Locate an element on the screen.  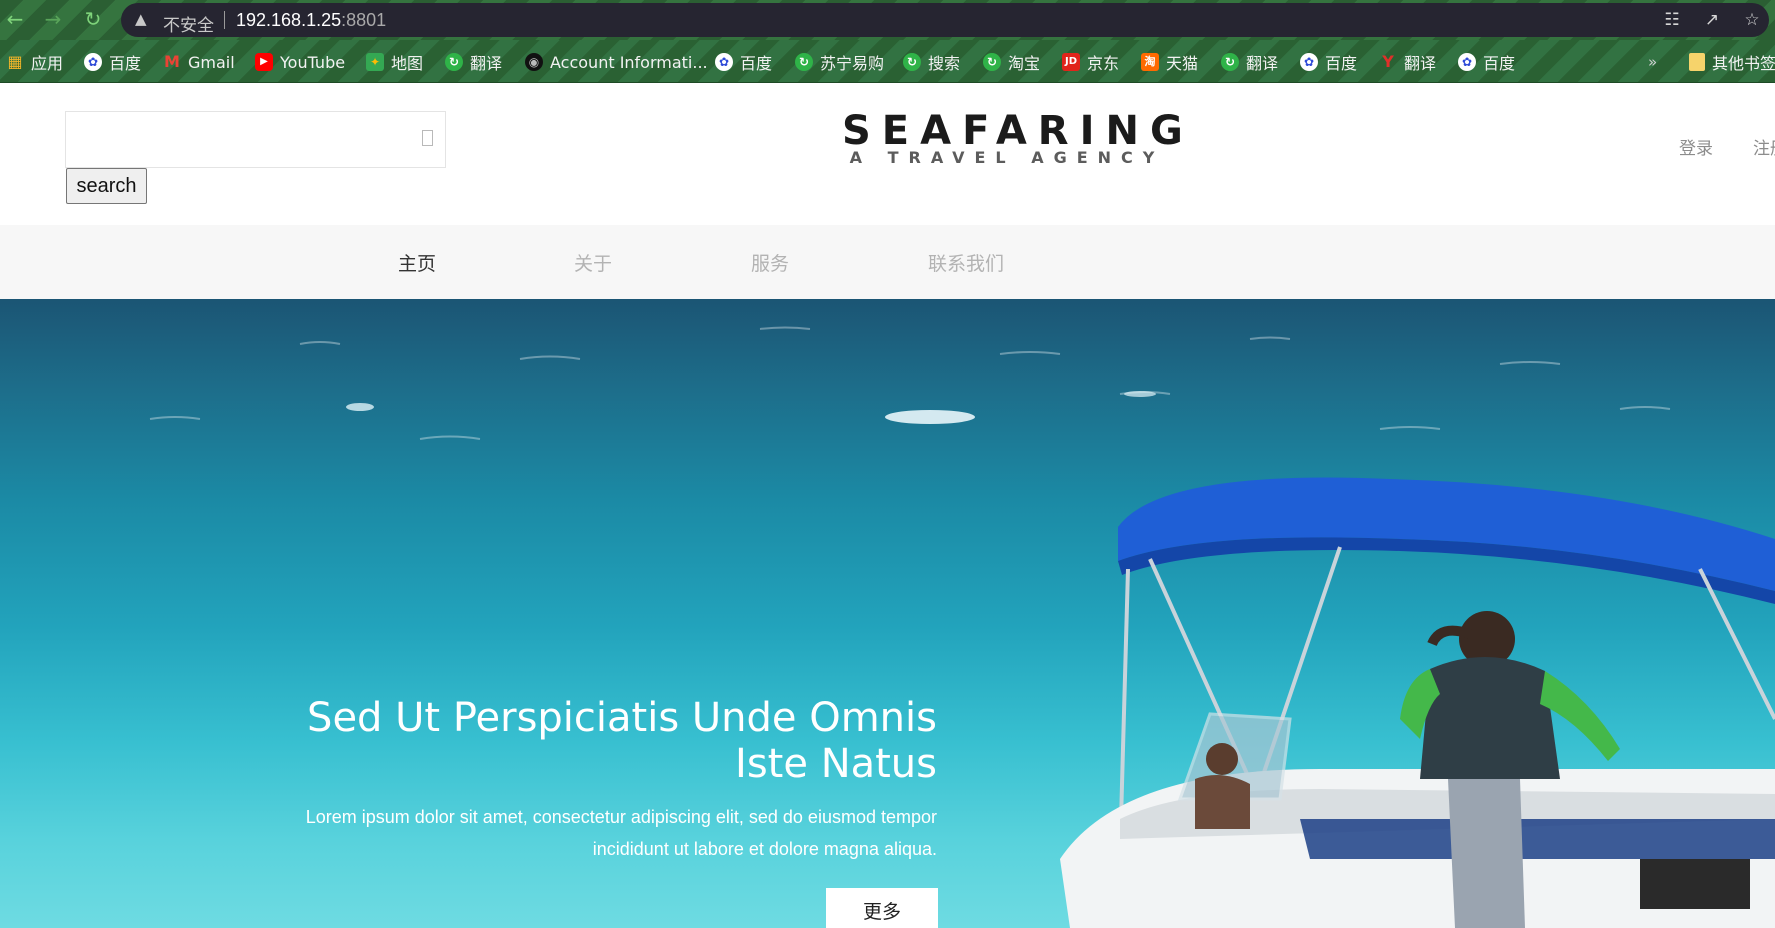
other-bookmarks-label: 其他书签 is located at coordinates (1743, 63).